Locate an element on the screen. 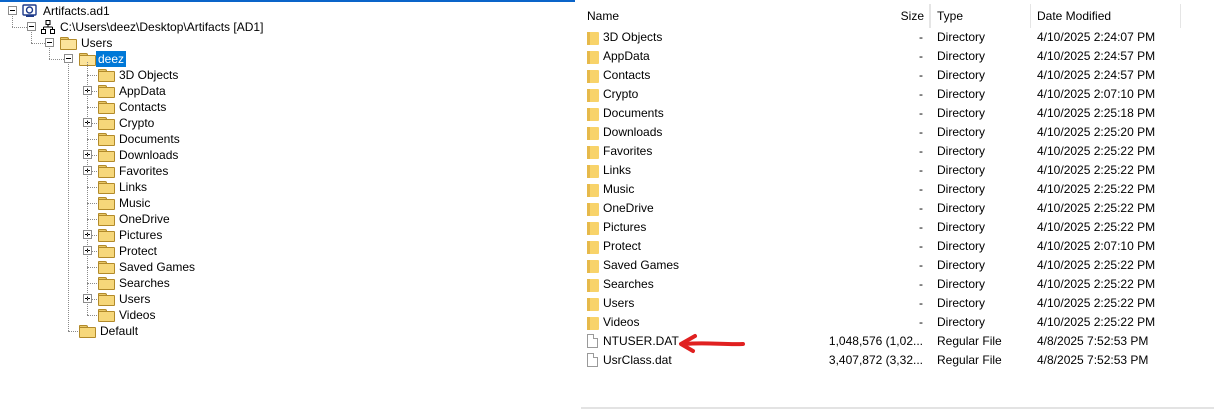 The width and height of the screenshot is (1214, 409). table-row: Users - Directory 4/10/2025 2:25:22 PM is located at coordinates (897, 303).